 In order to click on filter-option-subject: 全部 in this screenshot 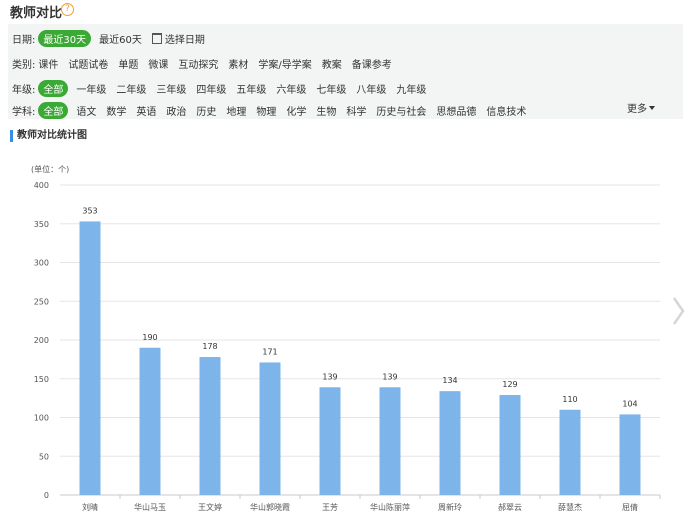, I will do `click(53, 110)`.